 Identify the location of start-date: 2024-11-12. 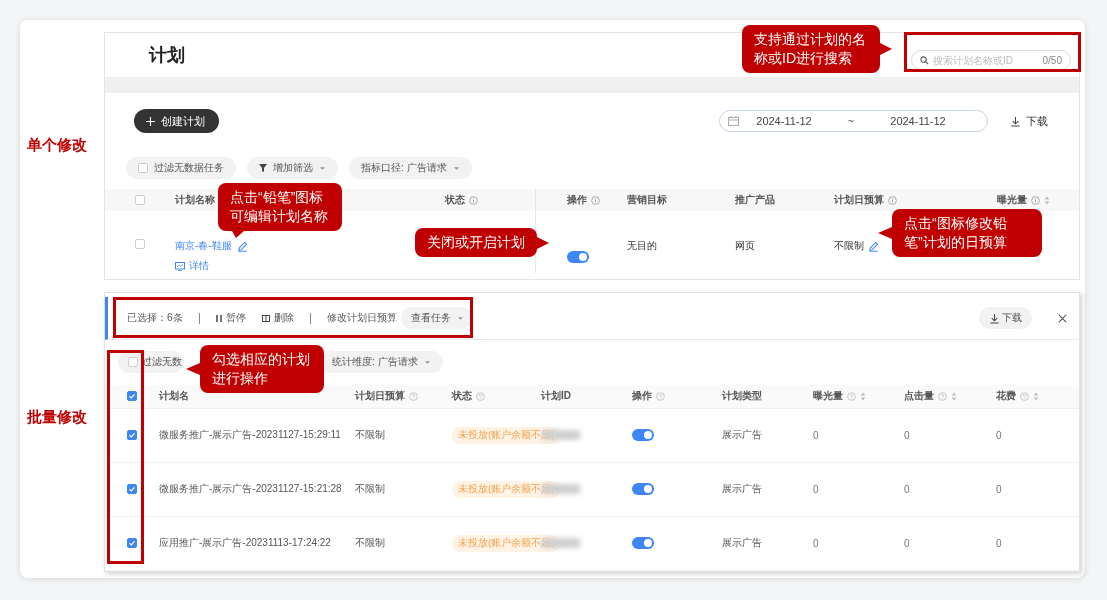
(784, 121).